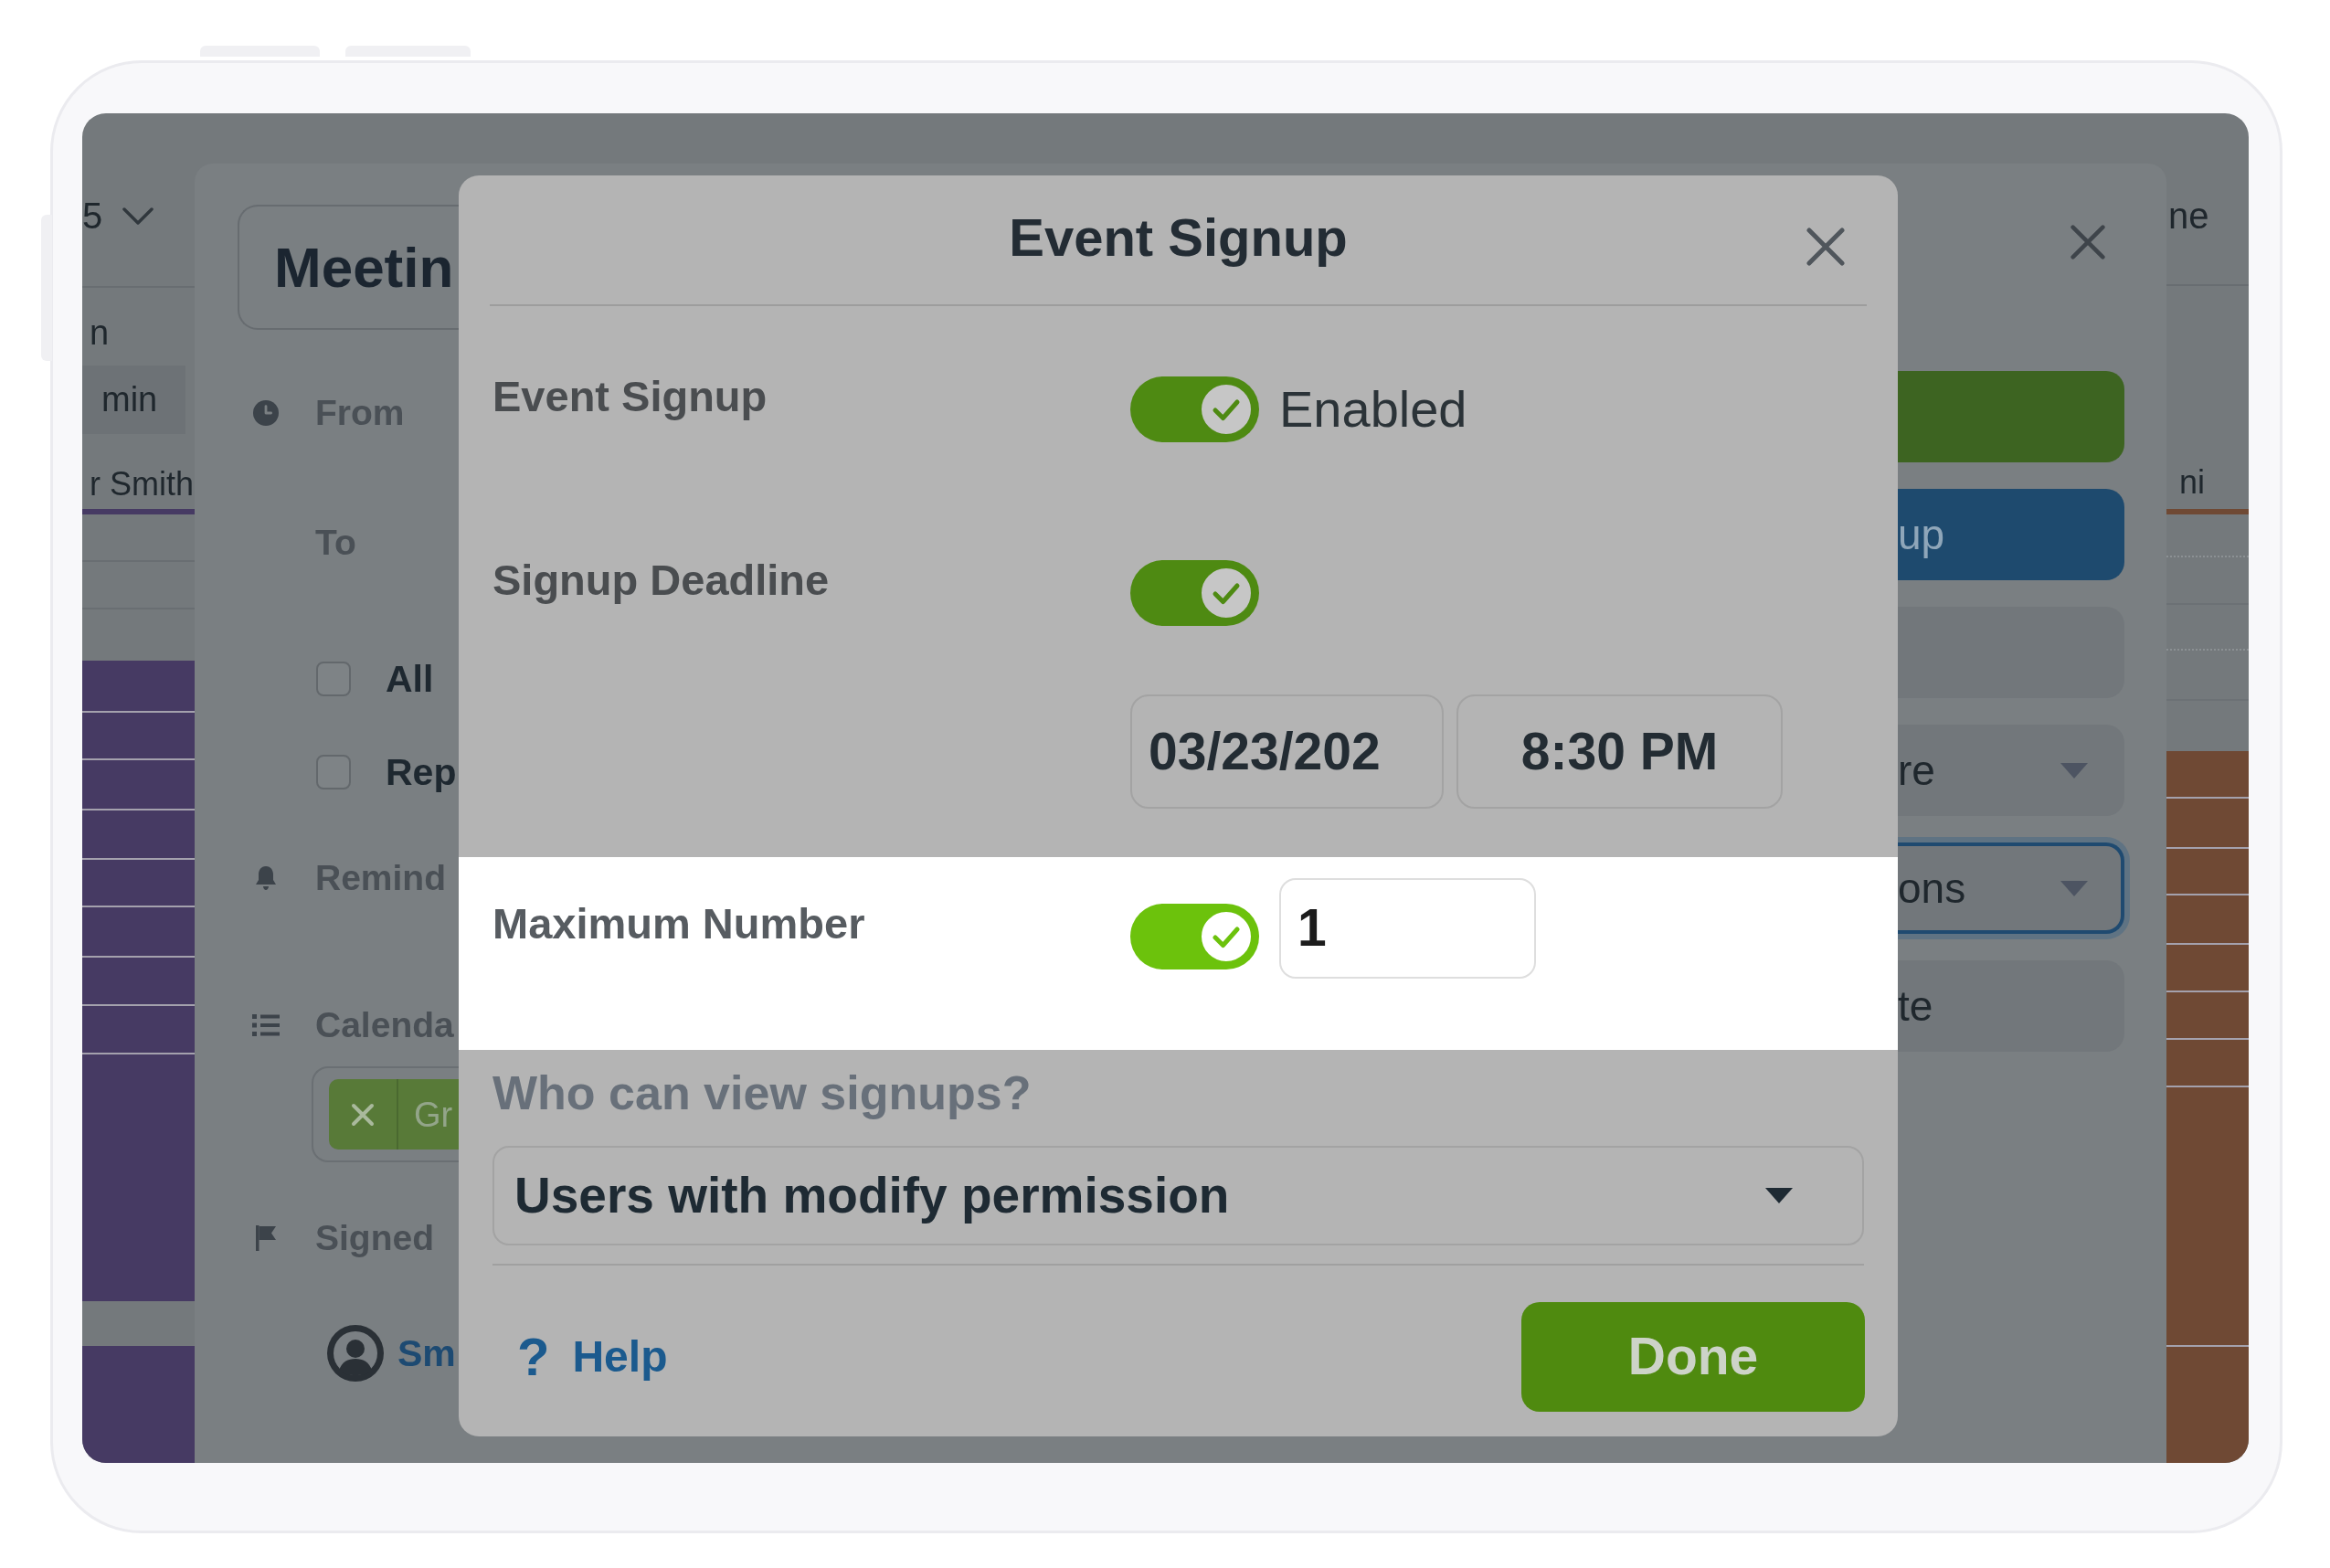 The width and height of the screenshot is (2330, 1568). I want to click on status-text: Enabled, so click(1373, 409).